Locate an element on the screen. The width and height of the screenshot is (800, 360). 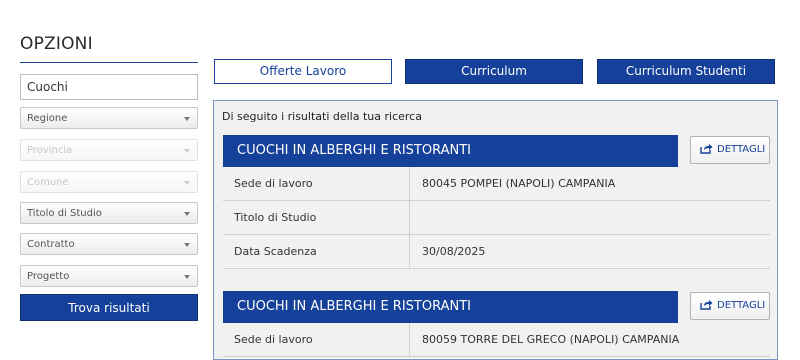
tab-offerte-lavoro: Offerte Lavoro is located at coordinates (303, 71).